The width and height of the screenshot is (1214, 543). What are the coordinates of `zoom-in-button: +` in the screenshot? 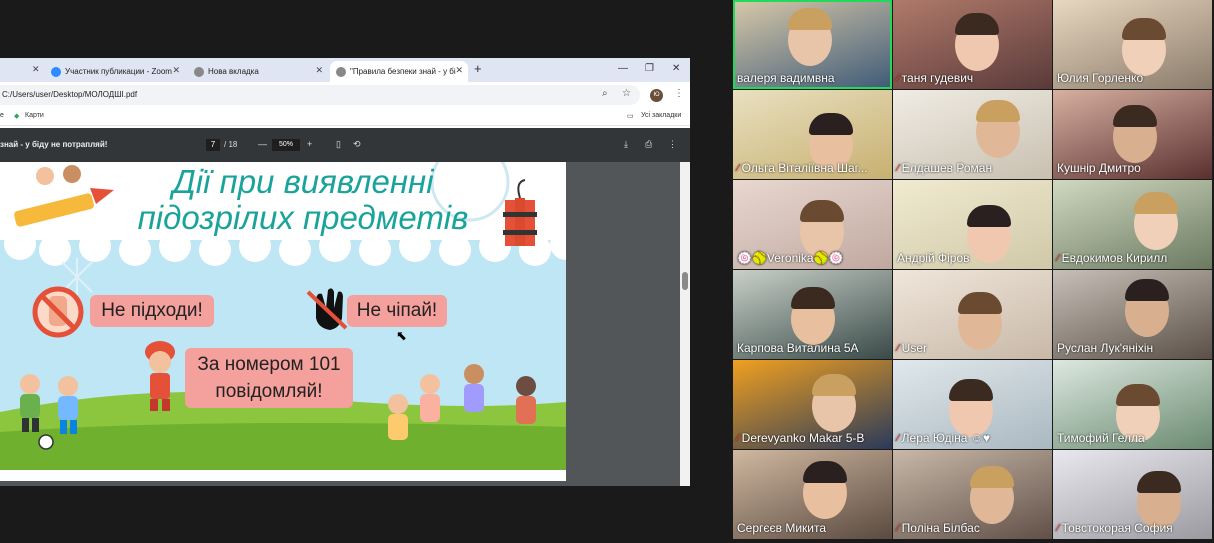 It's located at (309, 144).